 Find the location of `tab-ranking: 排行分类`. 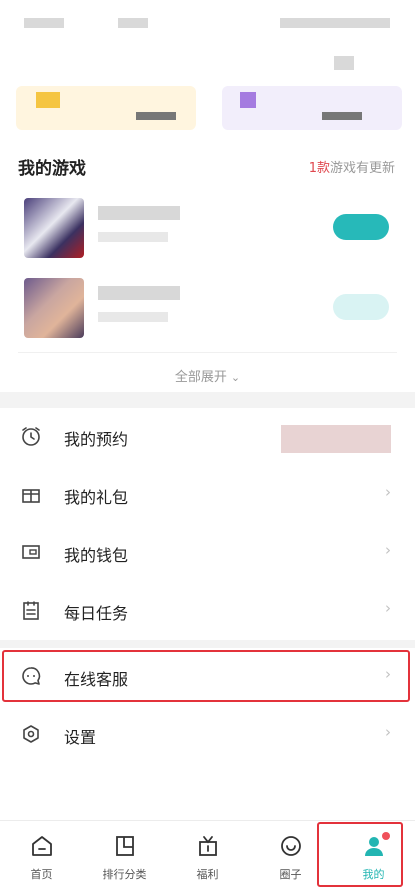

tab-ranking: 排行分类 is located at coordinates (124, 855).